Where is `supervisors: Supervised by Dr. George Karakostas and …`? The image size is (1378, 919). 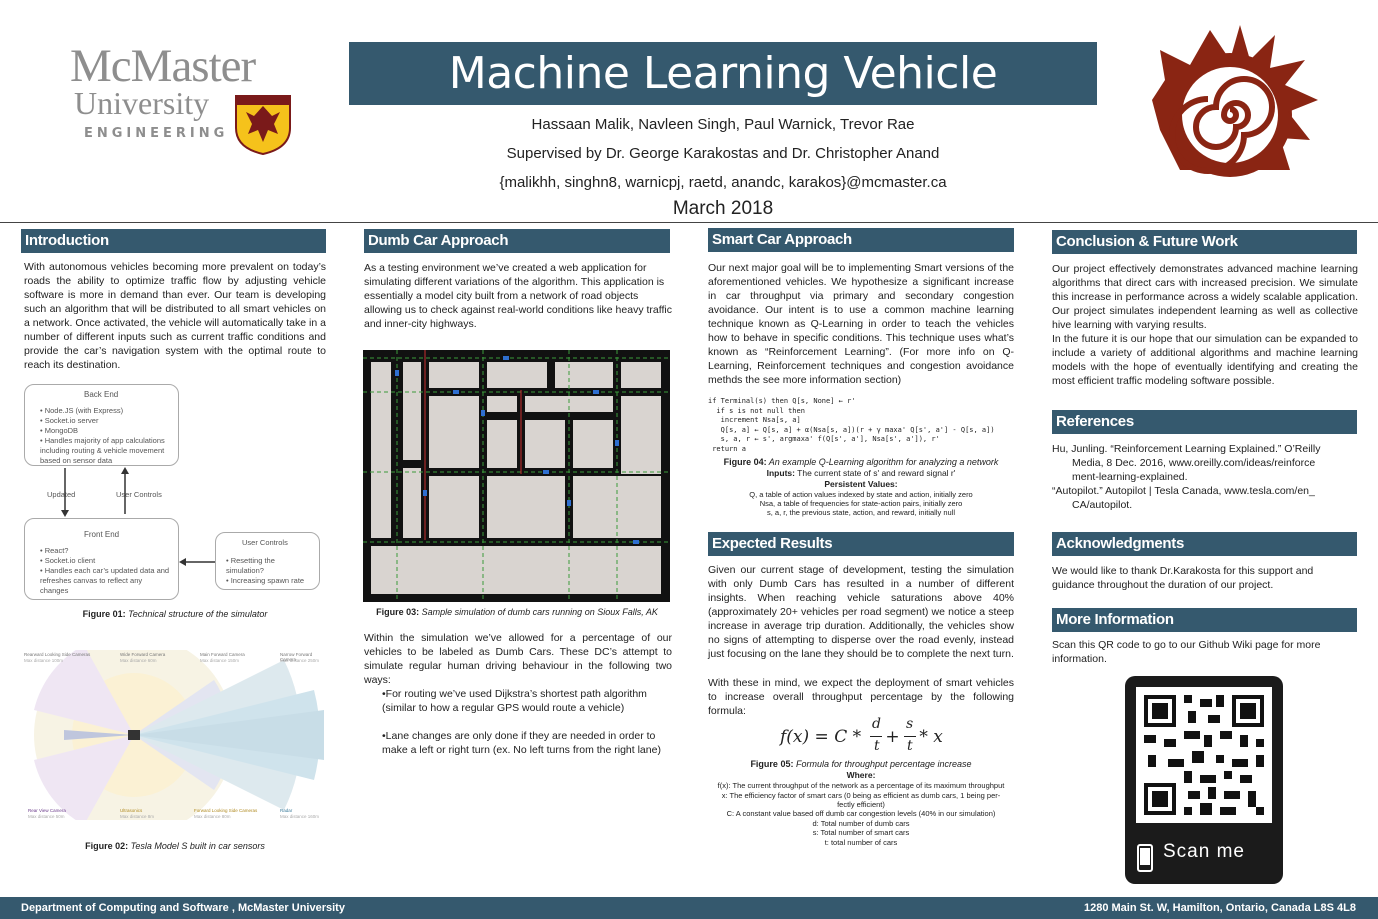
supervisors: Supervised by Dr. George Karakostas and … is located at coordinates (723, 153).